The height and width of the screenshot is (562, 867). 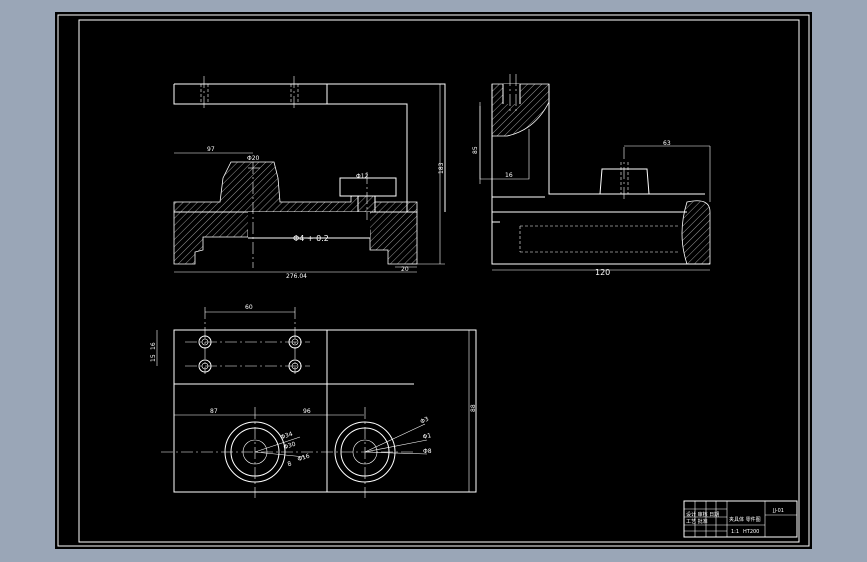 I want to click on dim-side-height: 85, so click(x=475, y=150).